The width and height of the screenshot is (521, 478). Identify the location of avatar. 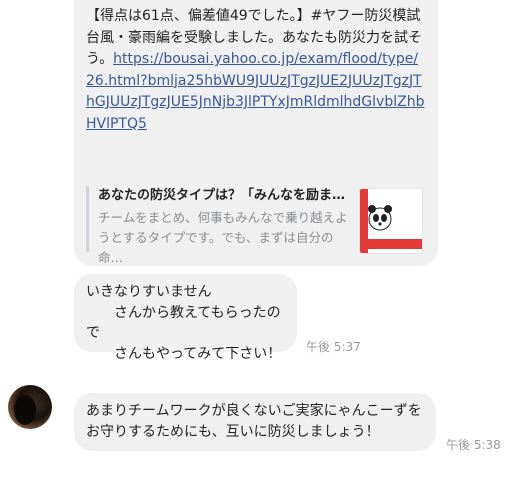
(30, 407).